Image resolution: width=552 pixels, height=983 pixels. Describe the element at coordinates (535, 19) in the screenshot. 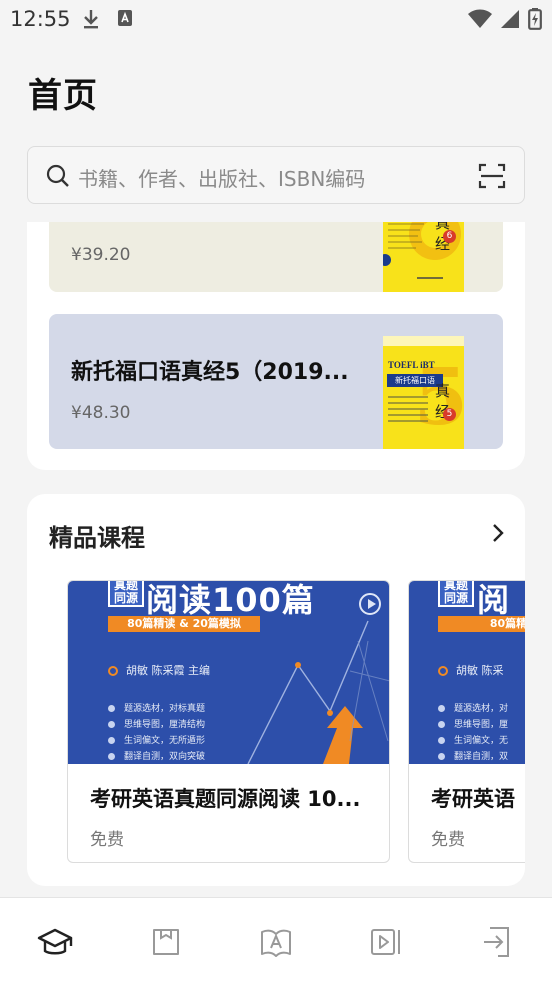

I see `battery-charging-icon` at that location.